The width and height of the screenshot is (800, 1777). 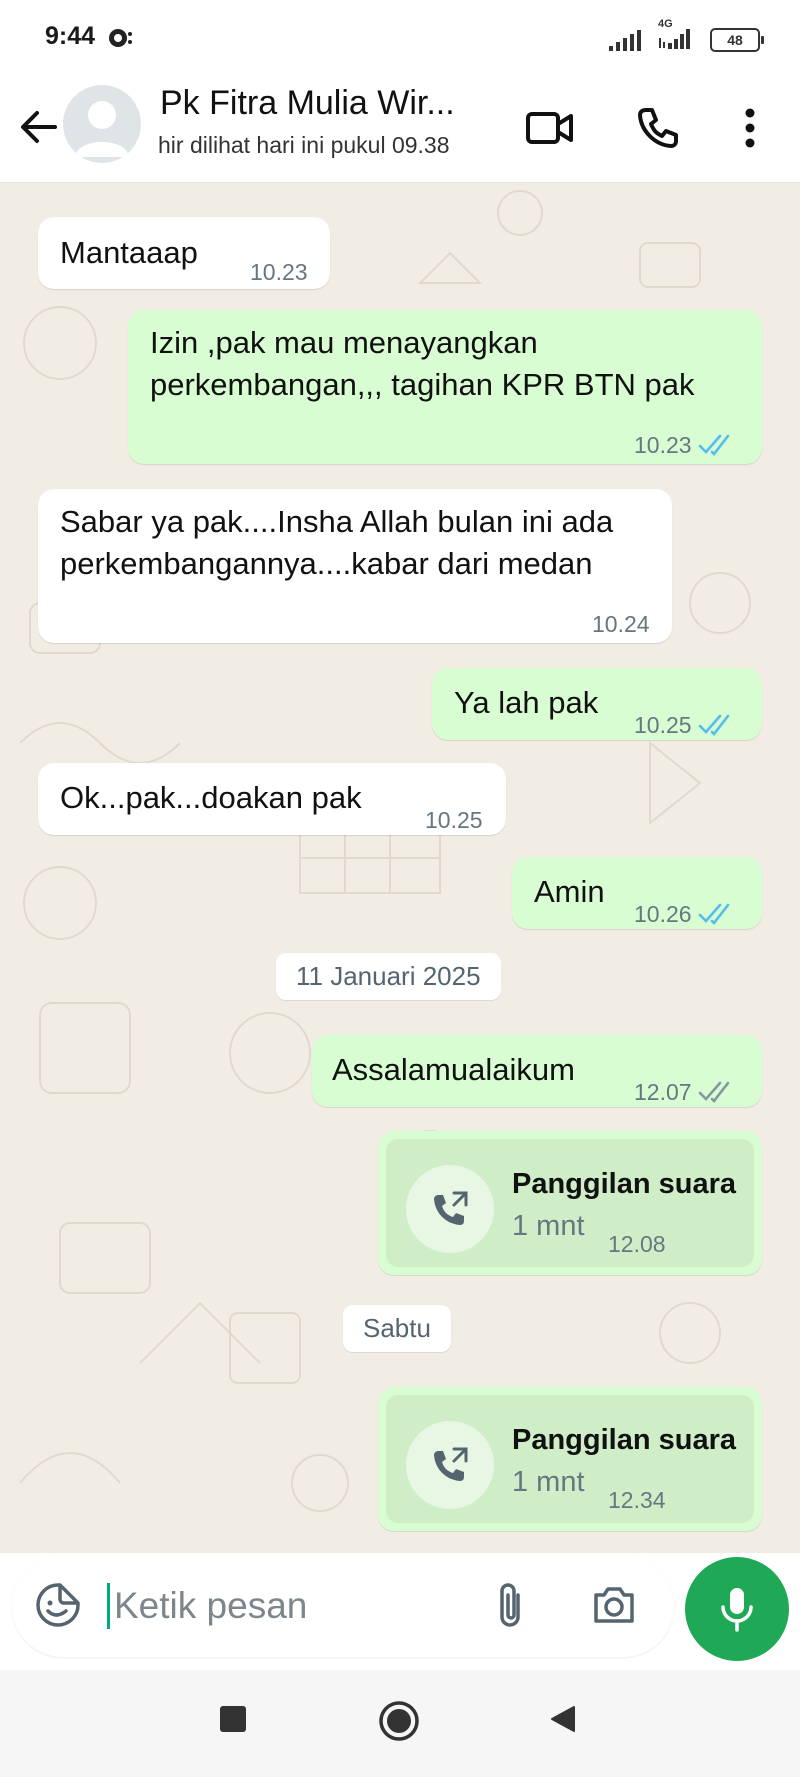 I want to click on mic-icon, so click(x=737, y=1610).